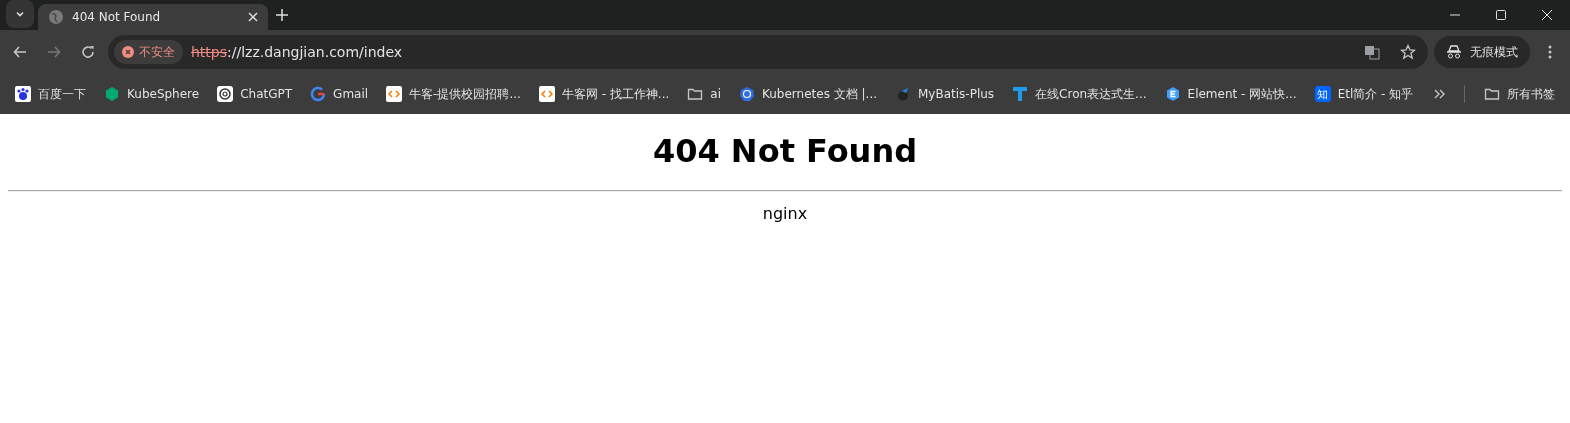  What do you see at coordinates (23, 94) in the screenshot?
I see `paw-icon` at bounding box center [23, 94].